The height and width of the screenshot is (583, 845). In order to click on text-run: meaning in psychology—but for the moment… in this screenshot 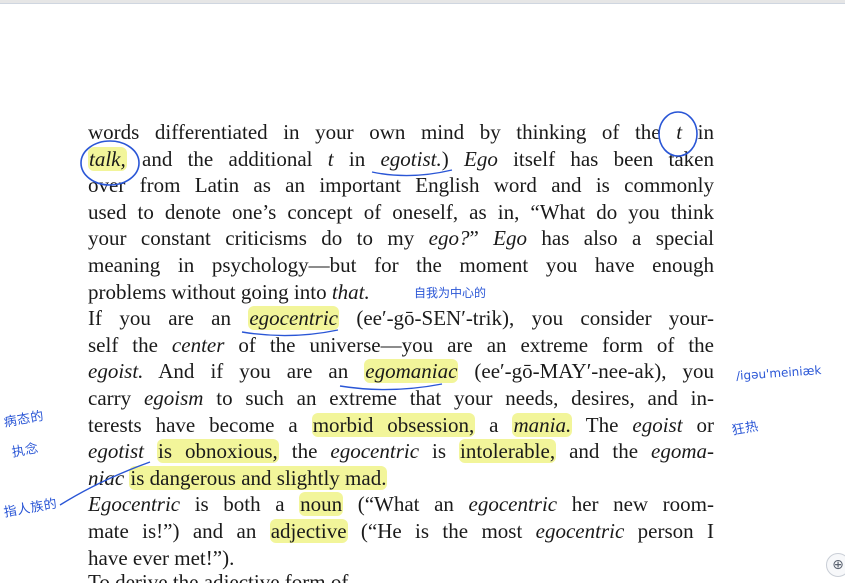, I will do `click(401, 265)`.